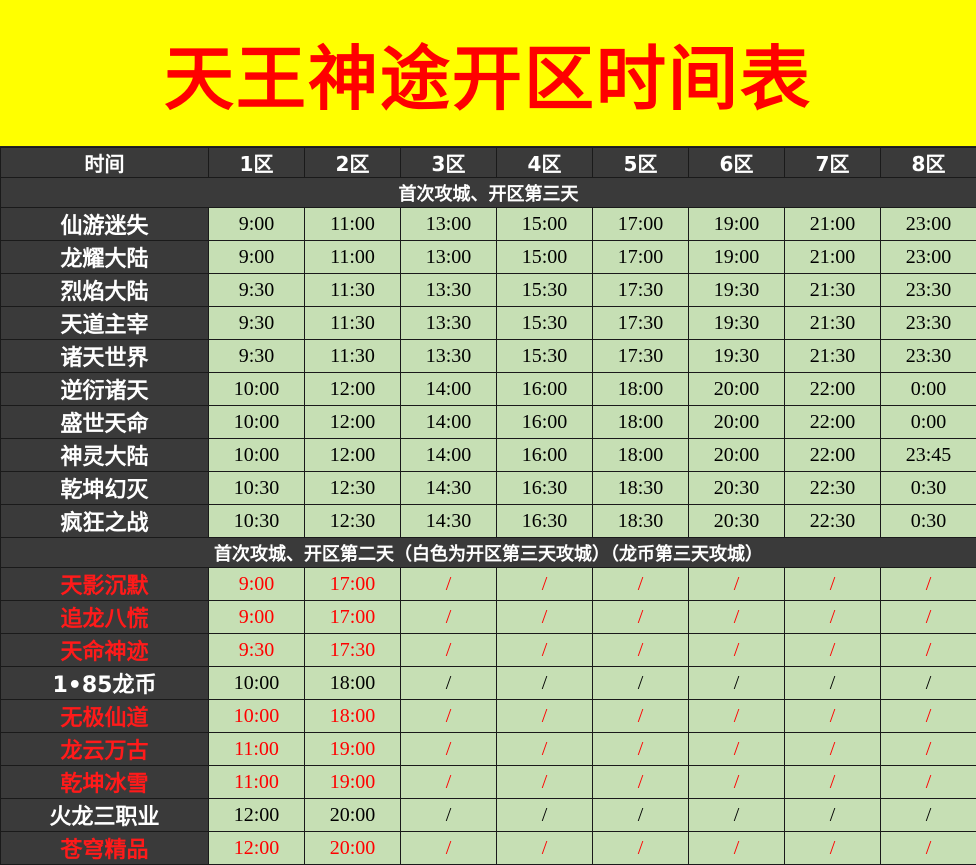 The height and width of the screenshot is (865, 976). What do you see at coordinates (104, 422) in the screenshot?
I see `server-name: 盛世天命` at bounding box center [104, 422].